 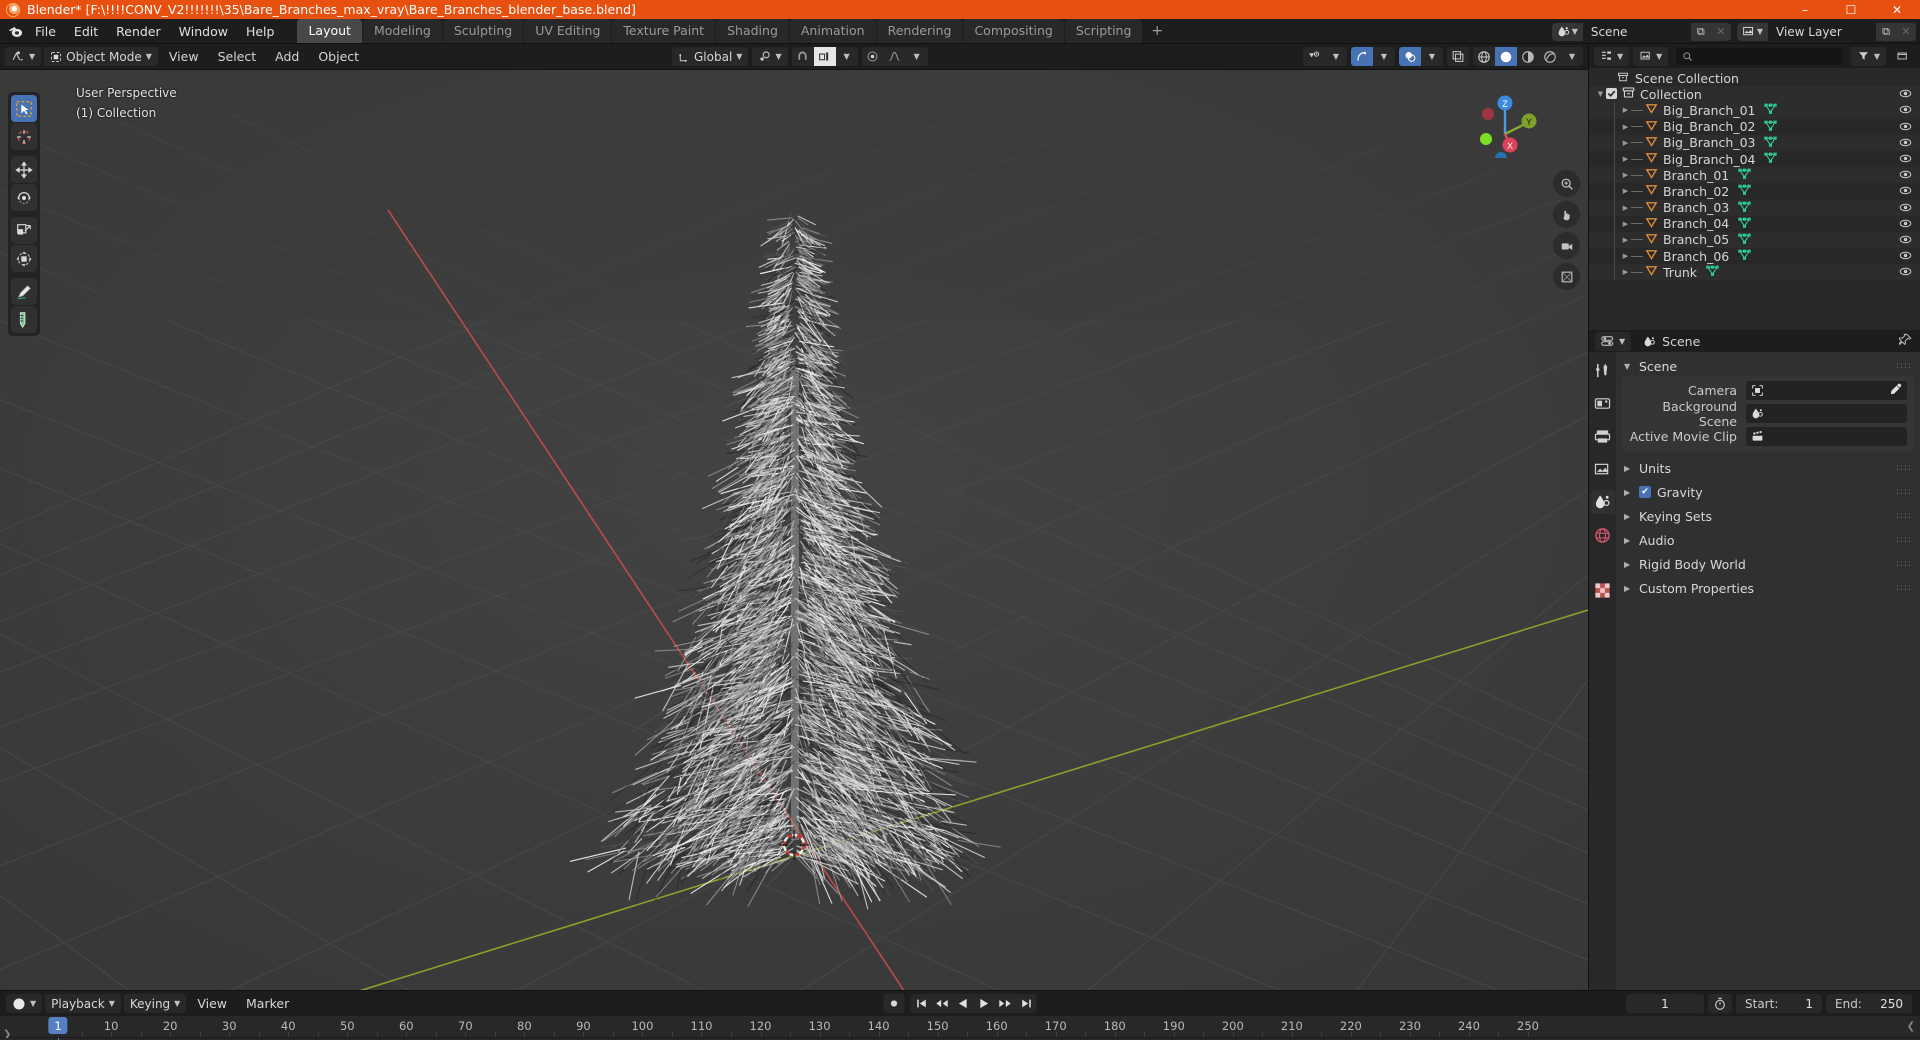 I want to click on pivot-point-dropdown: ▼, so click(x=770, y=56).